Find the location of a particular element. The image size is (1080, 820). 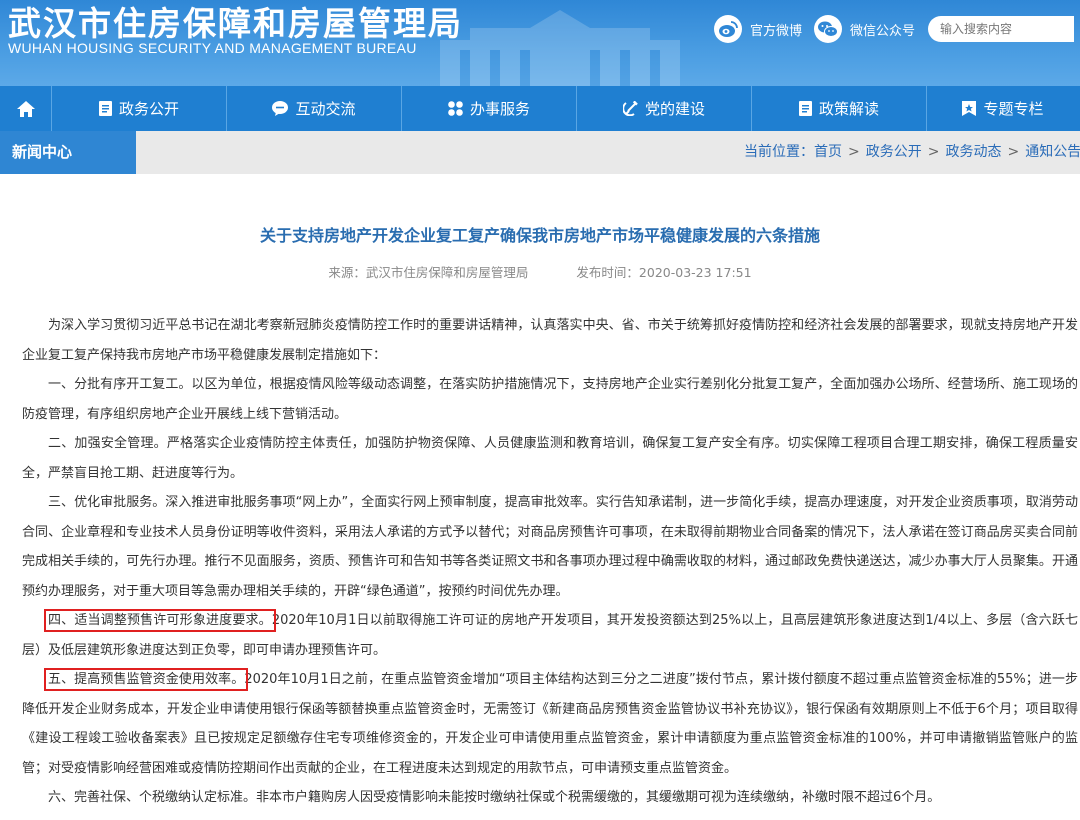

bookmark-icon is located at coordinates (969, 108).